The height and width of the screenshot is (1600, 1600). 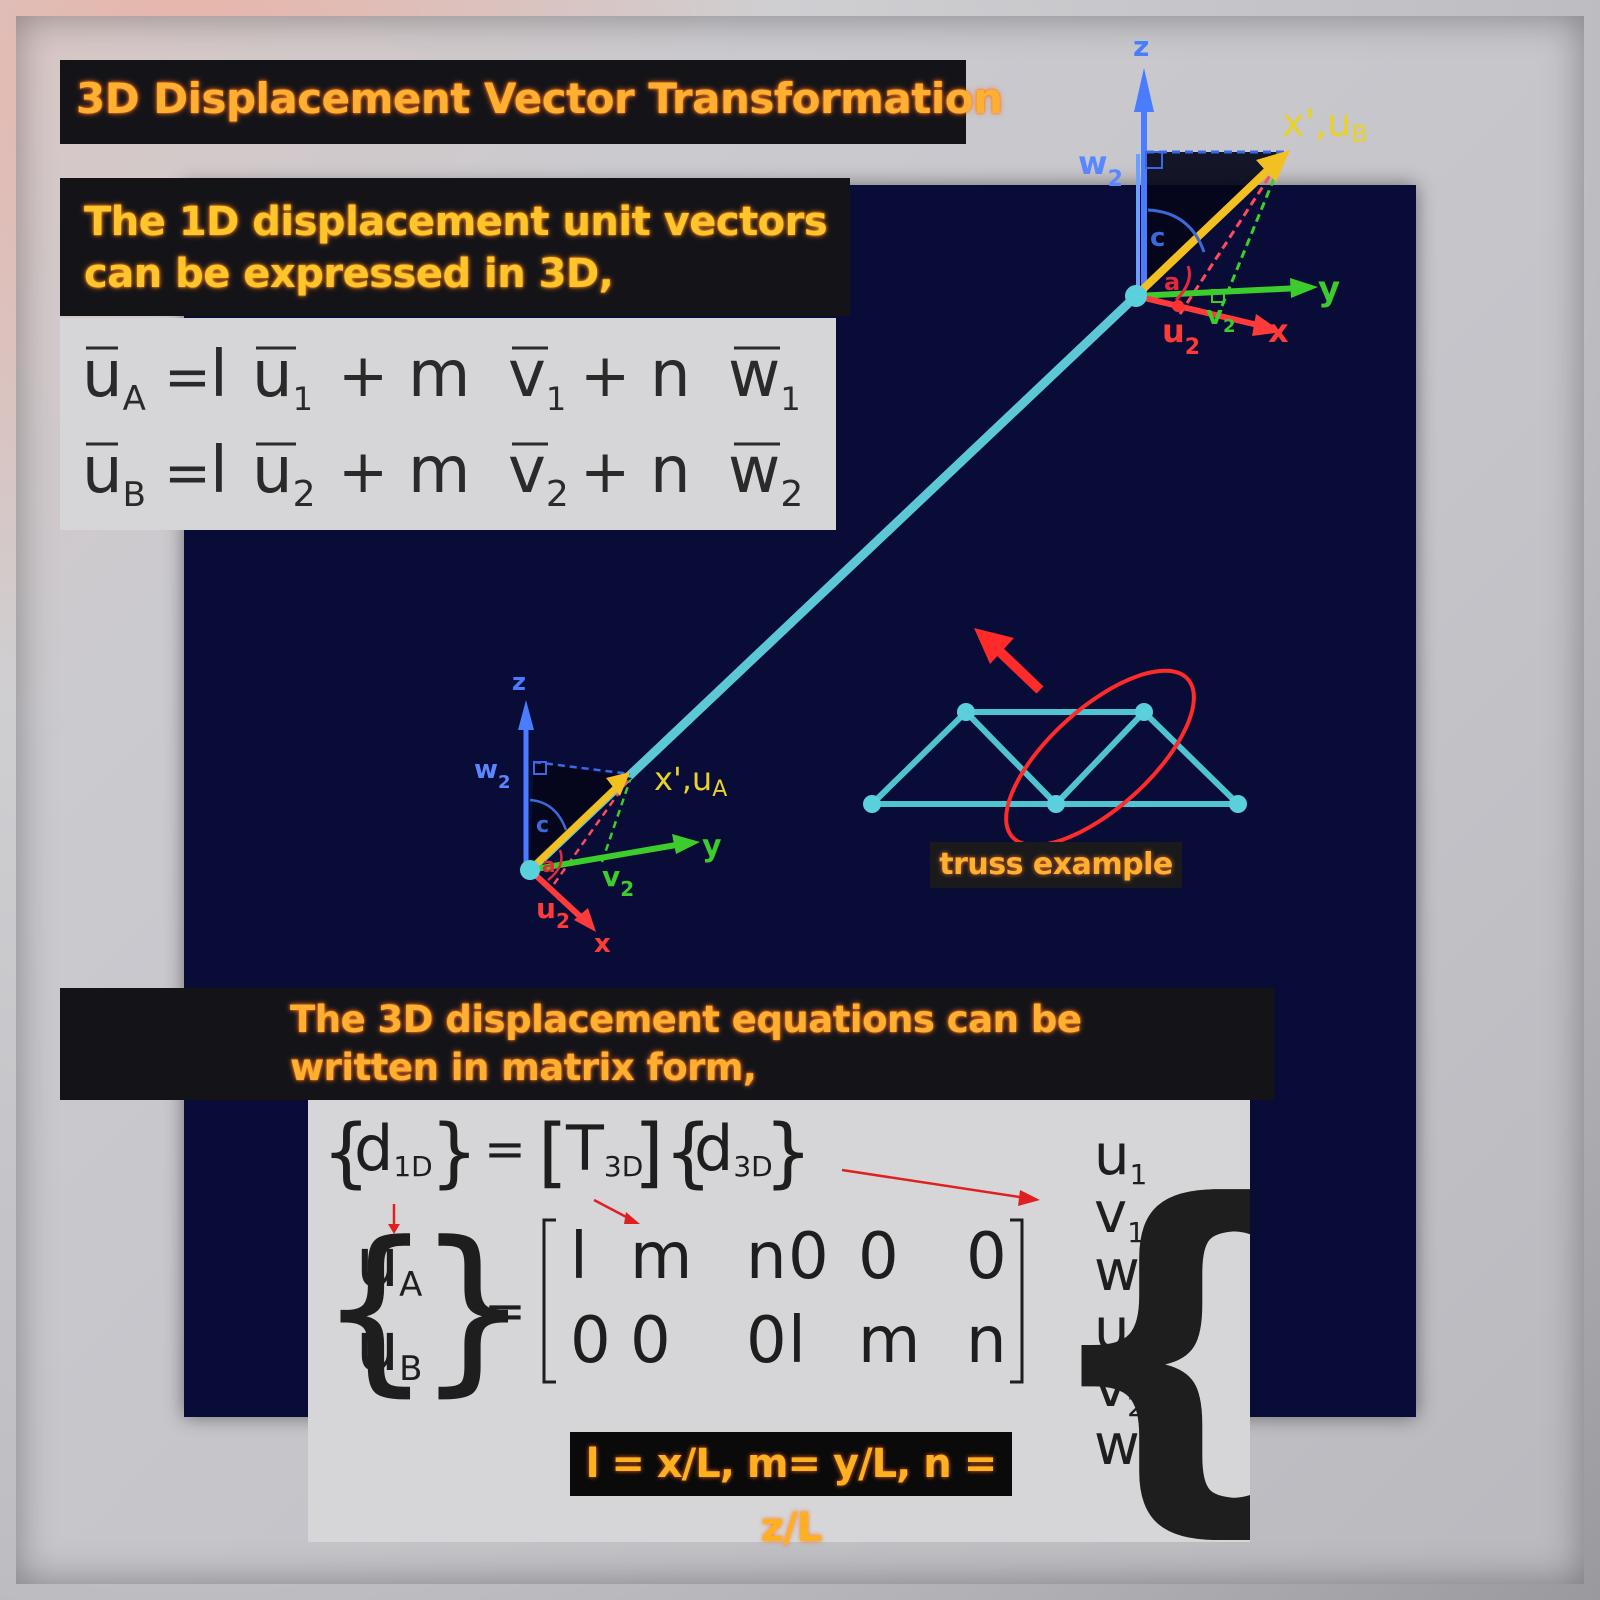 I want to click on svg-text: u2, so click(x=283, y=474).